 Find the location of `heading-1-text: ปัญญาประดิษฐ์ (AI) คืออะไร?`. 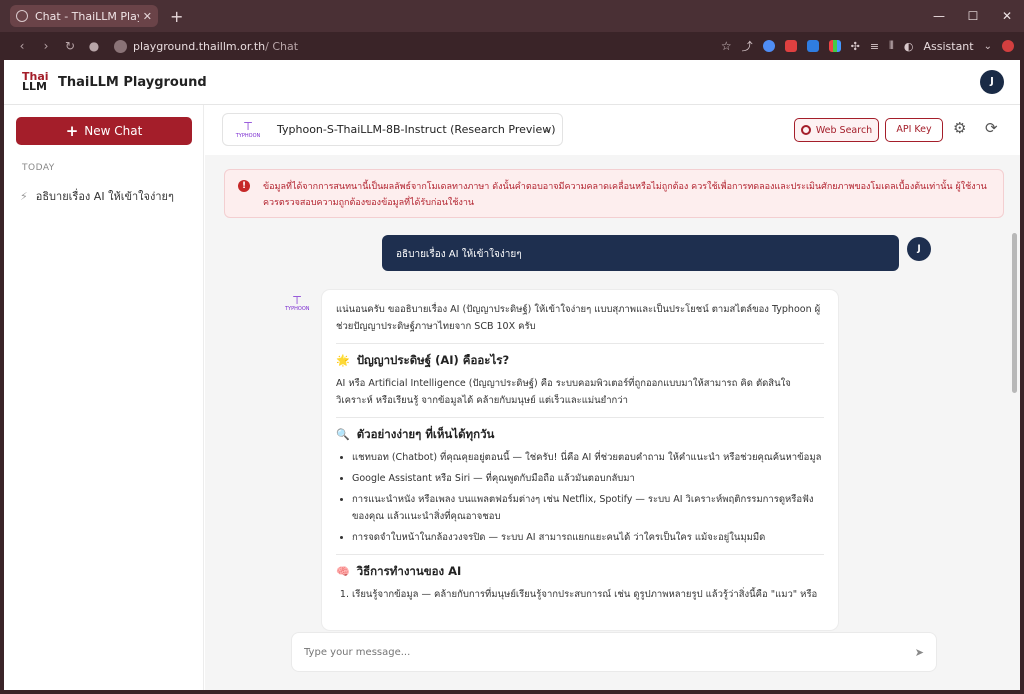

heading-1-text: ปัญญาประดิษฐ์ (AI) คืออะไร? is located at coordinates (433, 360).